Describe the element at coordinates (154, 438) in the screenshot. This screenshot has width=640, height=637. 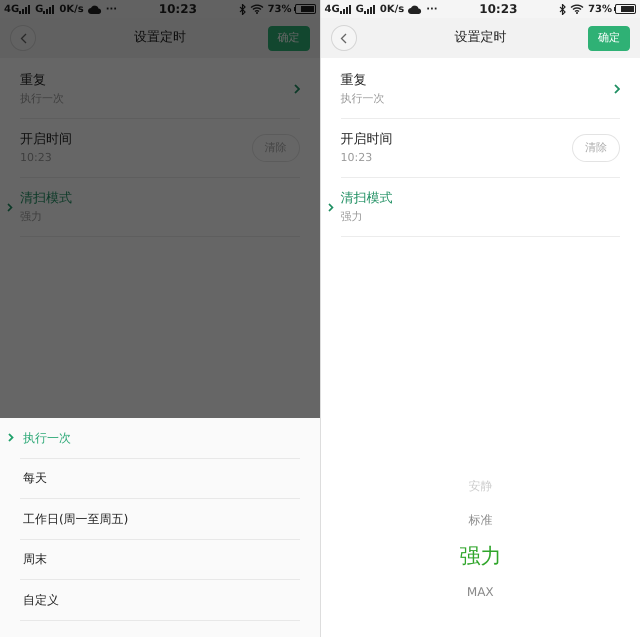
I see `repeat-option: 执行一次` at that location.